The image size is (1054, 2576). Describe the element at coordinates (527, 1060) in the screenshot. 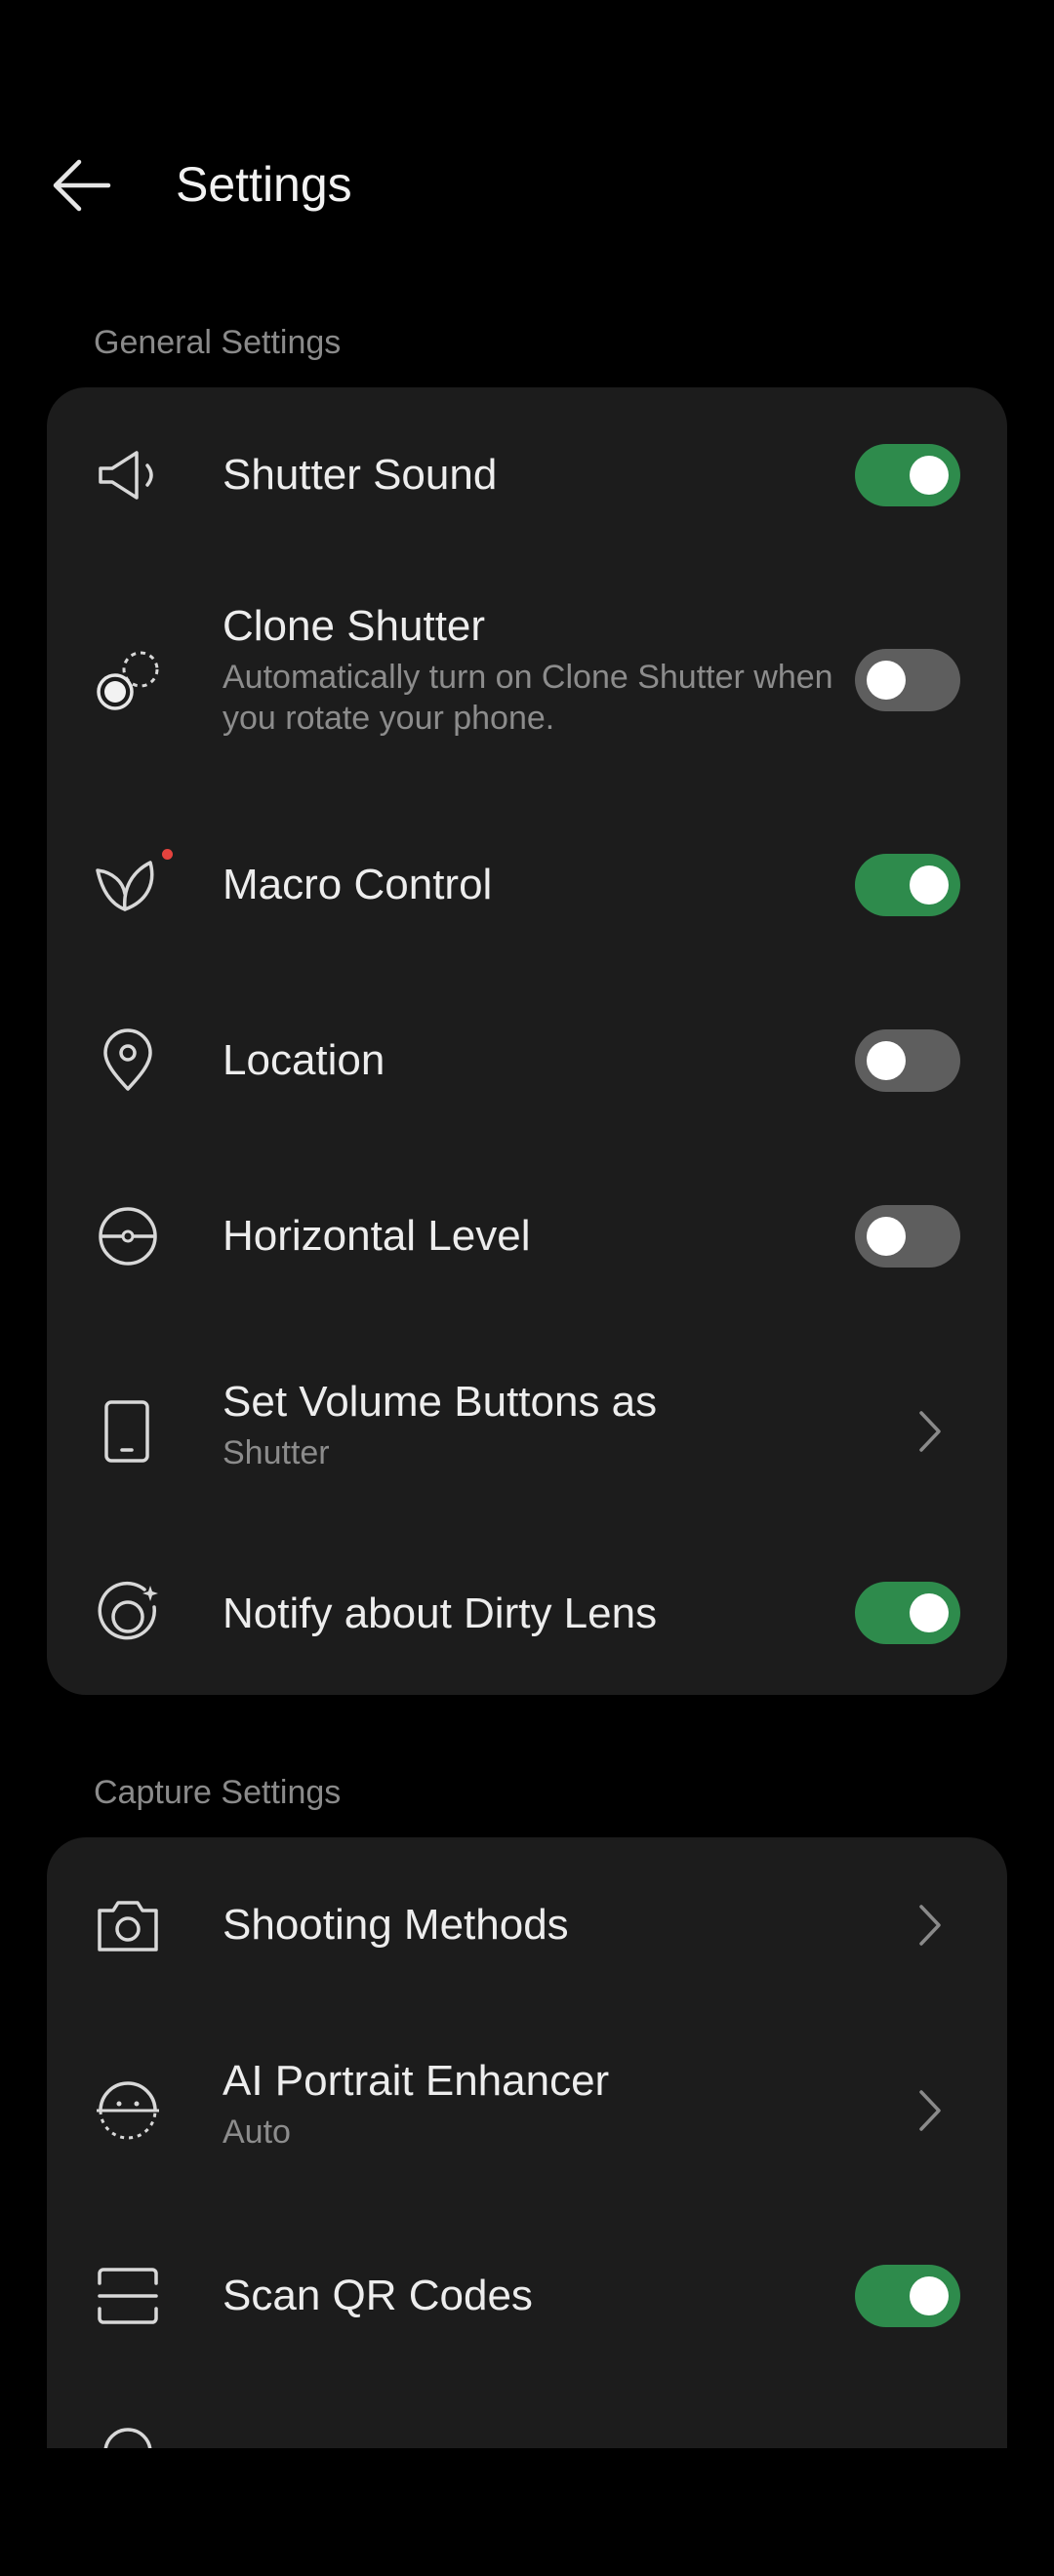

I see `setting-location: Location` at that location.